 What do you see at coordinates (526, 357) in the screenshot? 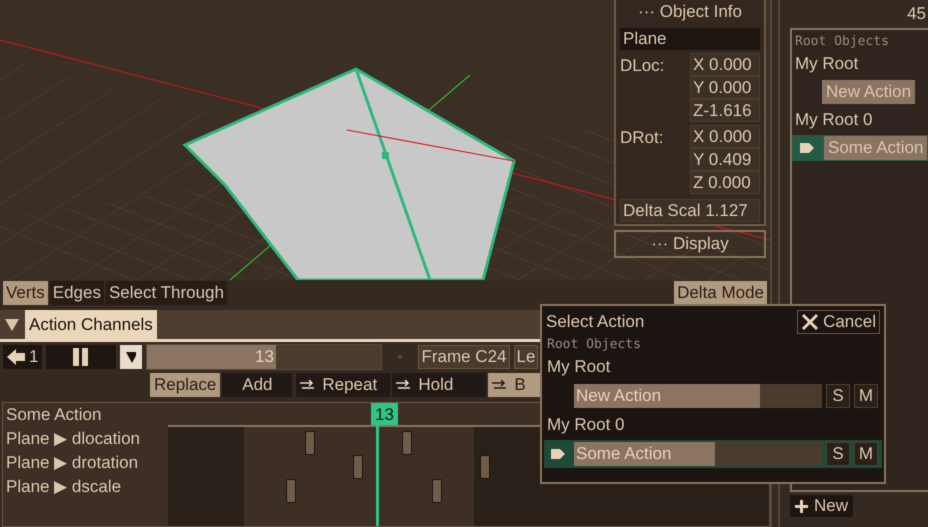
I see `length-field: Le` at bounding box center [526, 357].